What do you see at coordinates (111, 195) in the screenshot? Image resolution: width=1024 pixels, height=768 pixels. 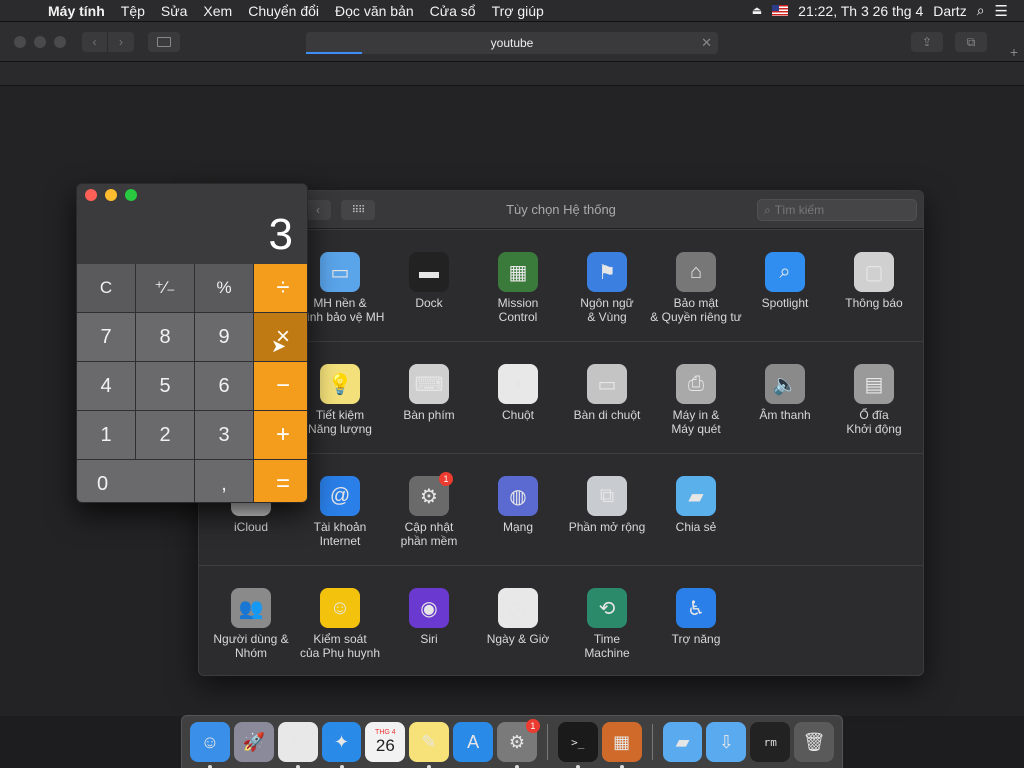 I see `calc-minimize-icon` at bounding box center [111, 195].